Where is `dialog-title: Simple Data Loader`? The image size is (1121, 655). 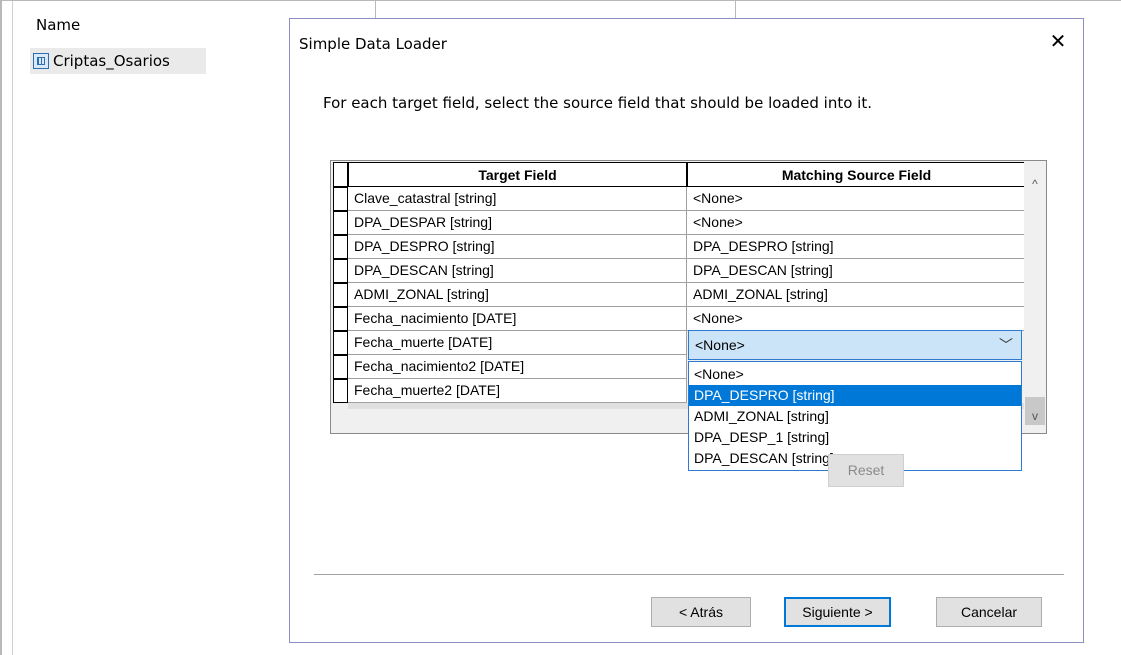 dialog-title: Simple Data Loader is located at coordinates (373, 44).